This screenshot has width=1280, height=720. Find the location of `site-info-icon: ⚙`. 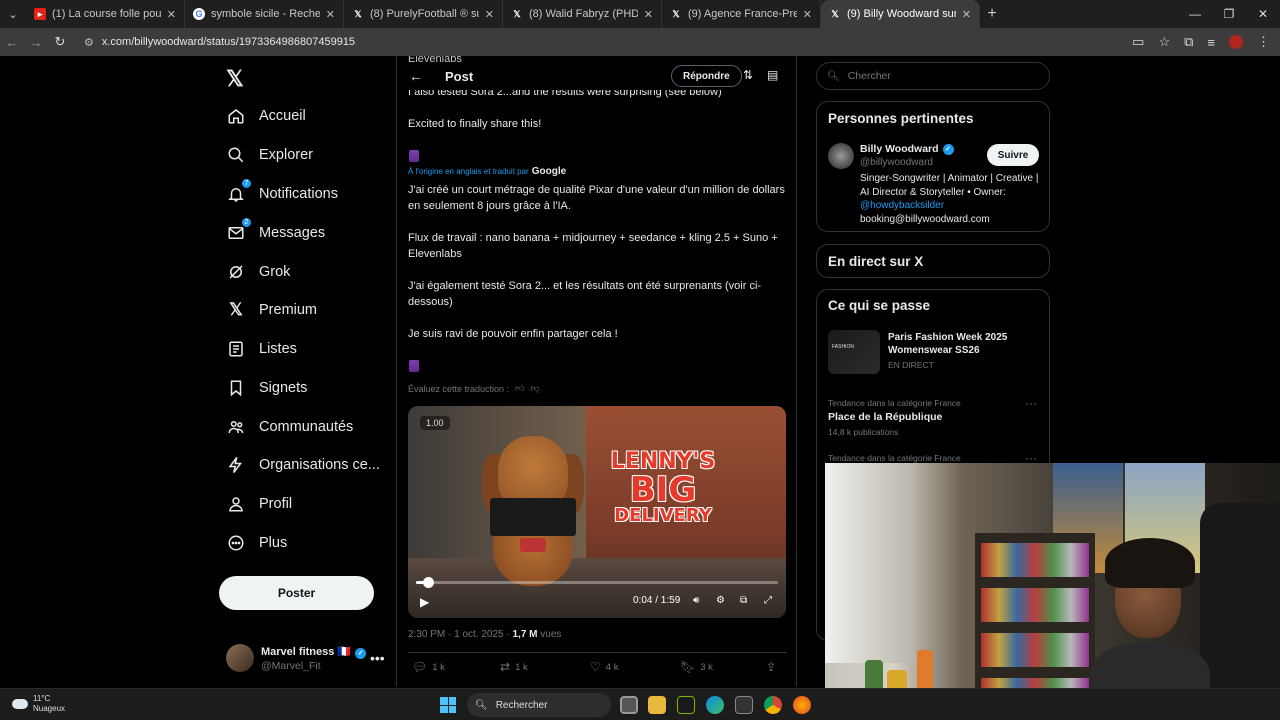

site-info-icon: ⚙ is located at coordinates (89, 42).